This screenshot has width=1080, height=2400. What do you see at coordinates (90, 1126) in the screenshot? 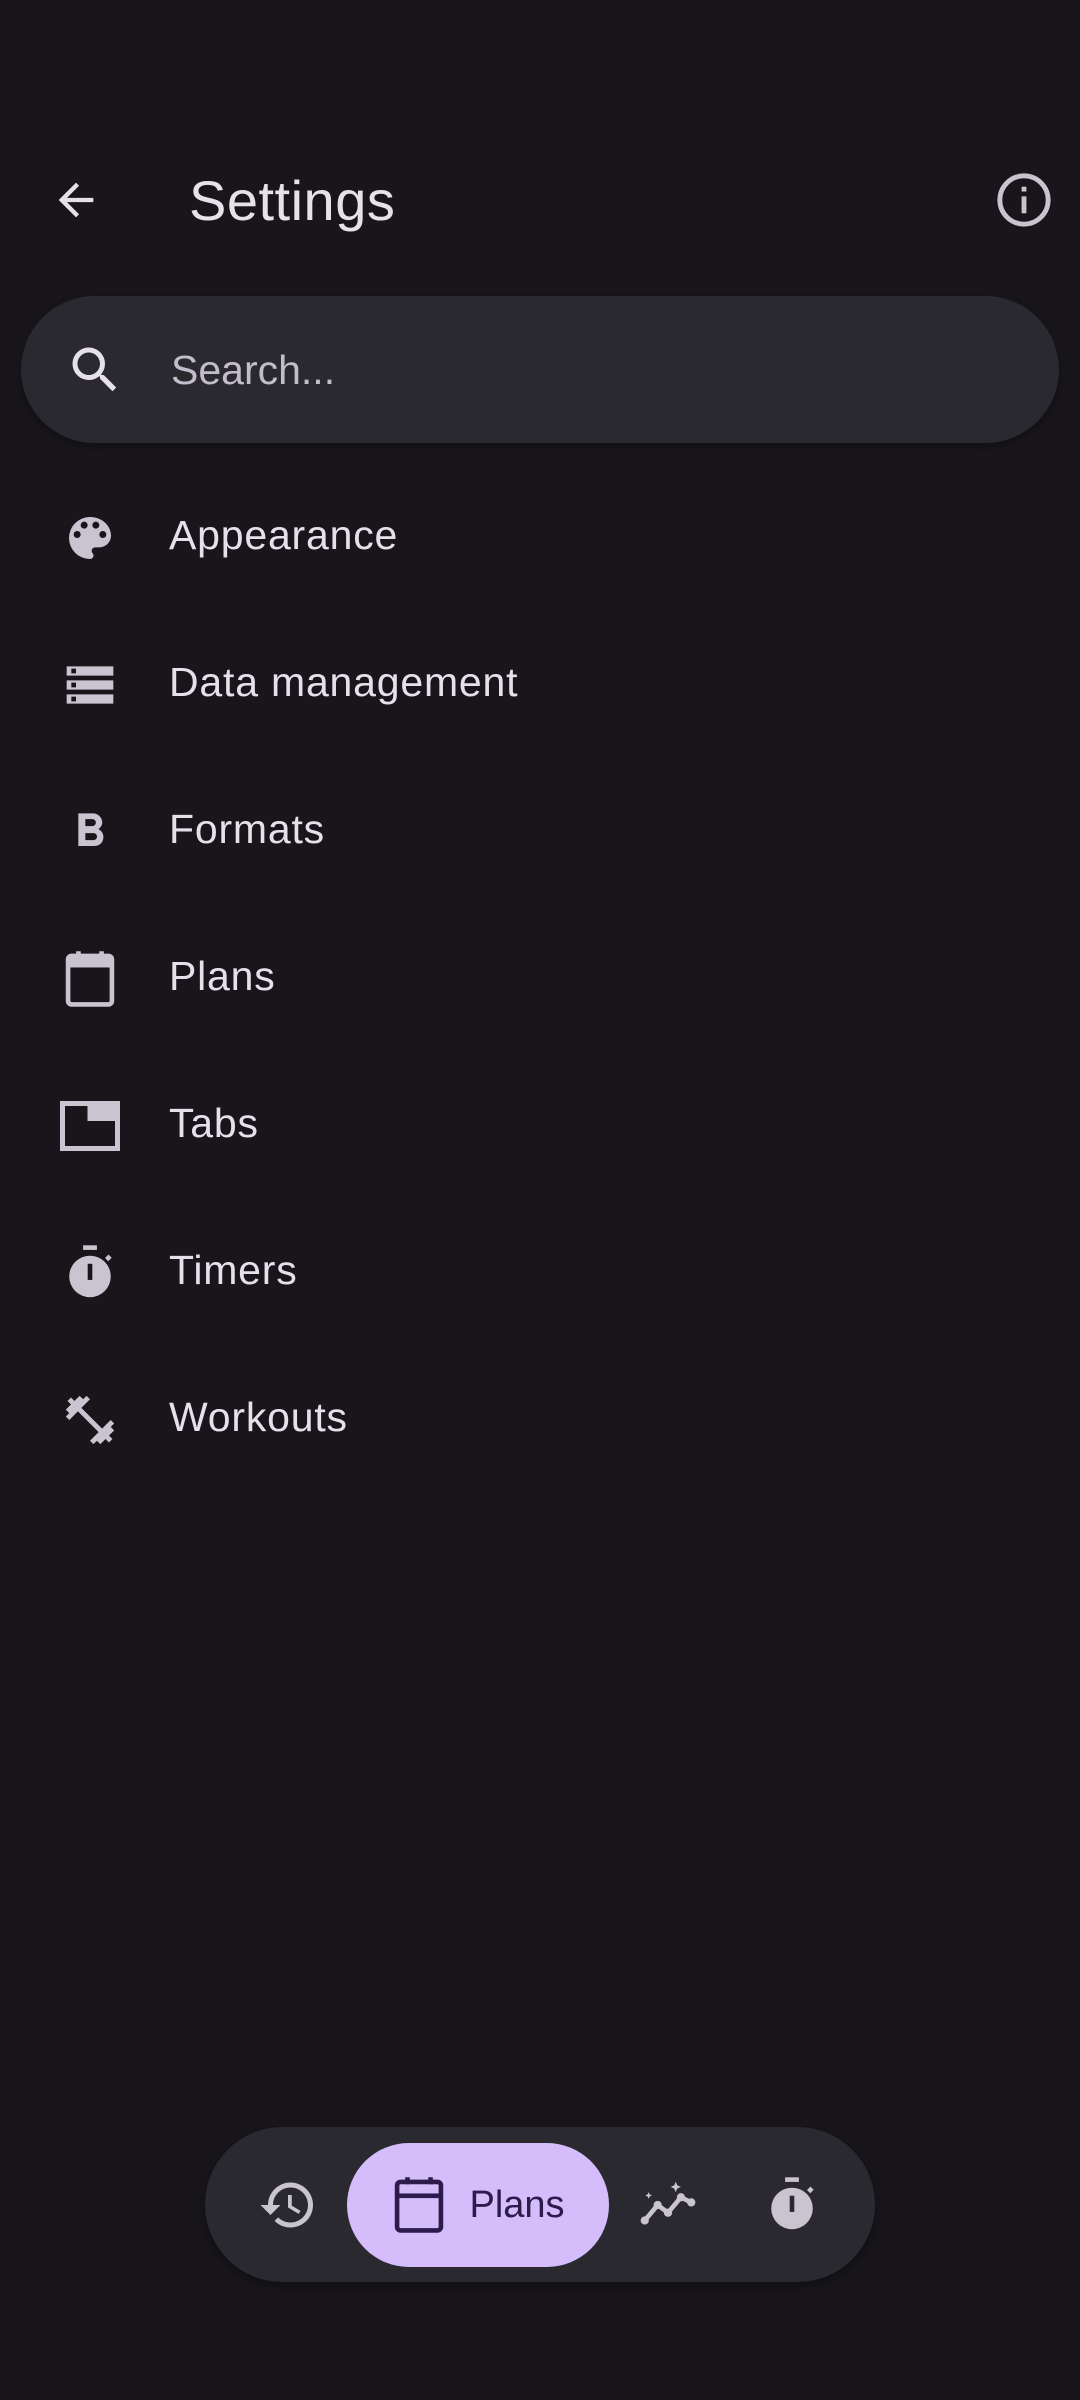
I see `tab-icon` at bounding box center [90, 1126].